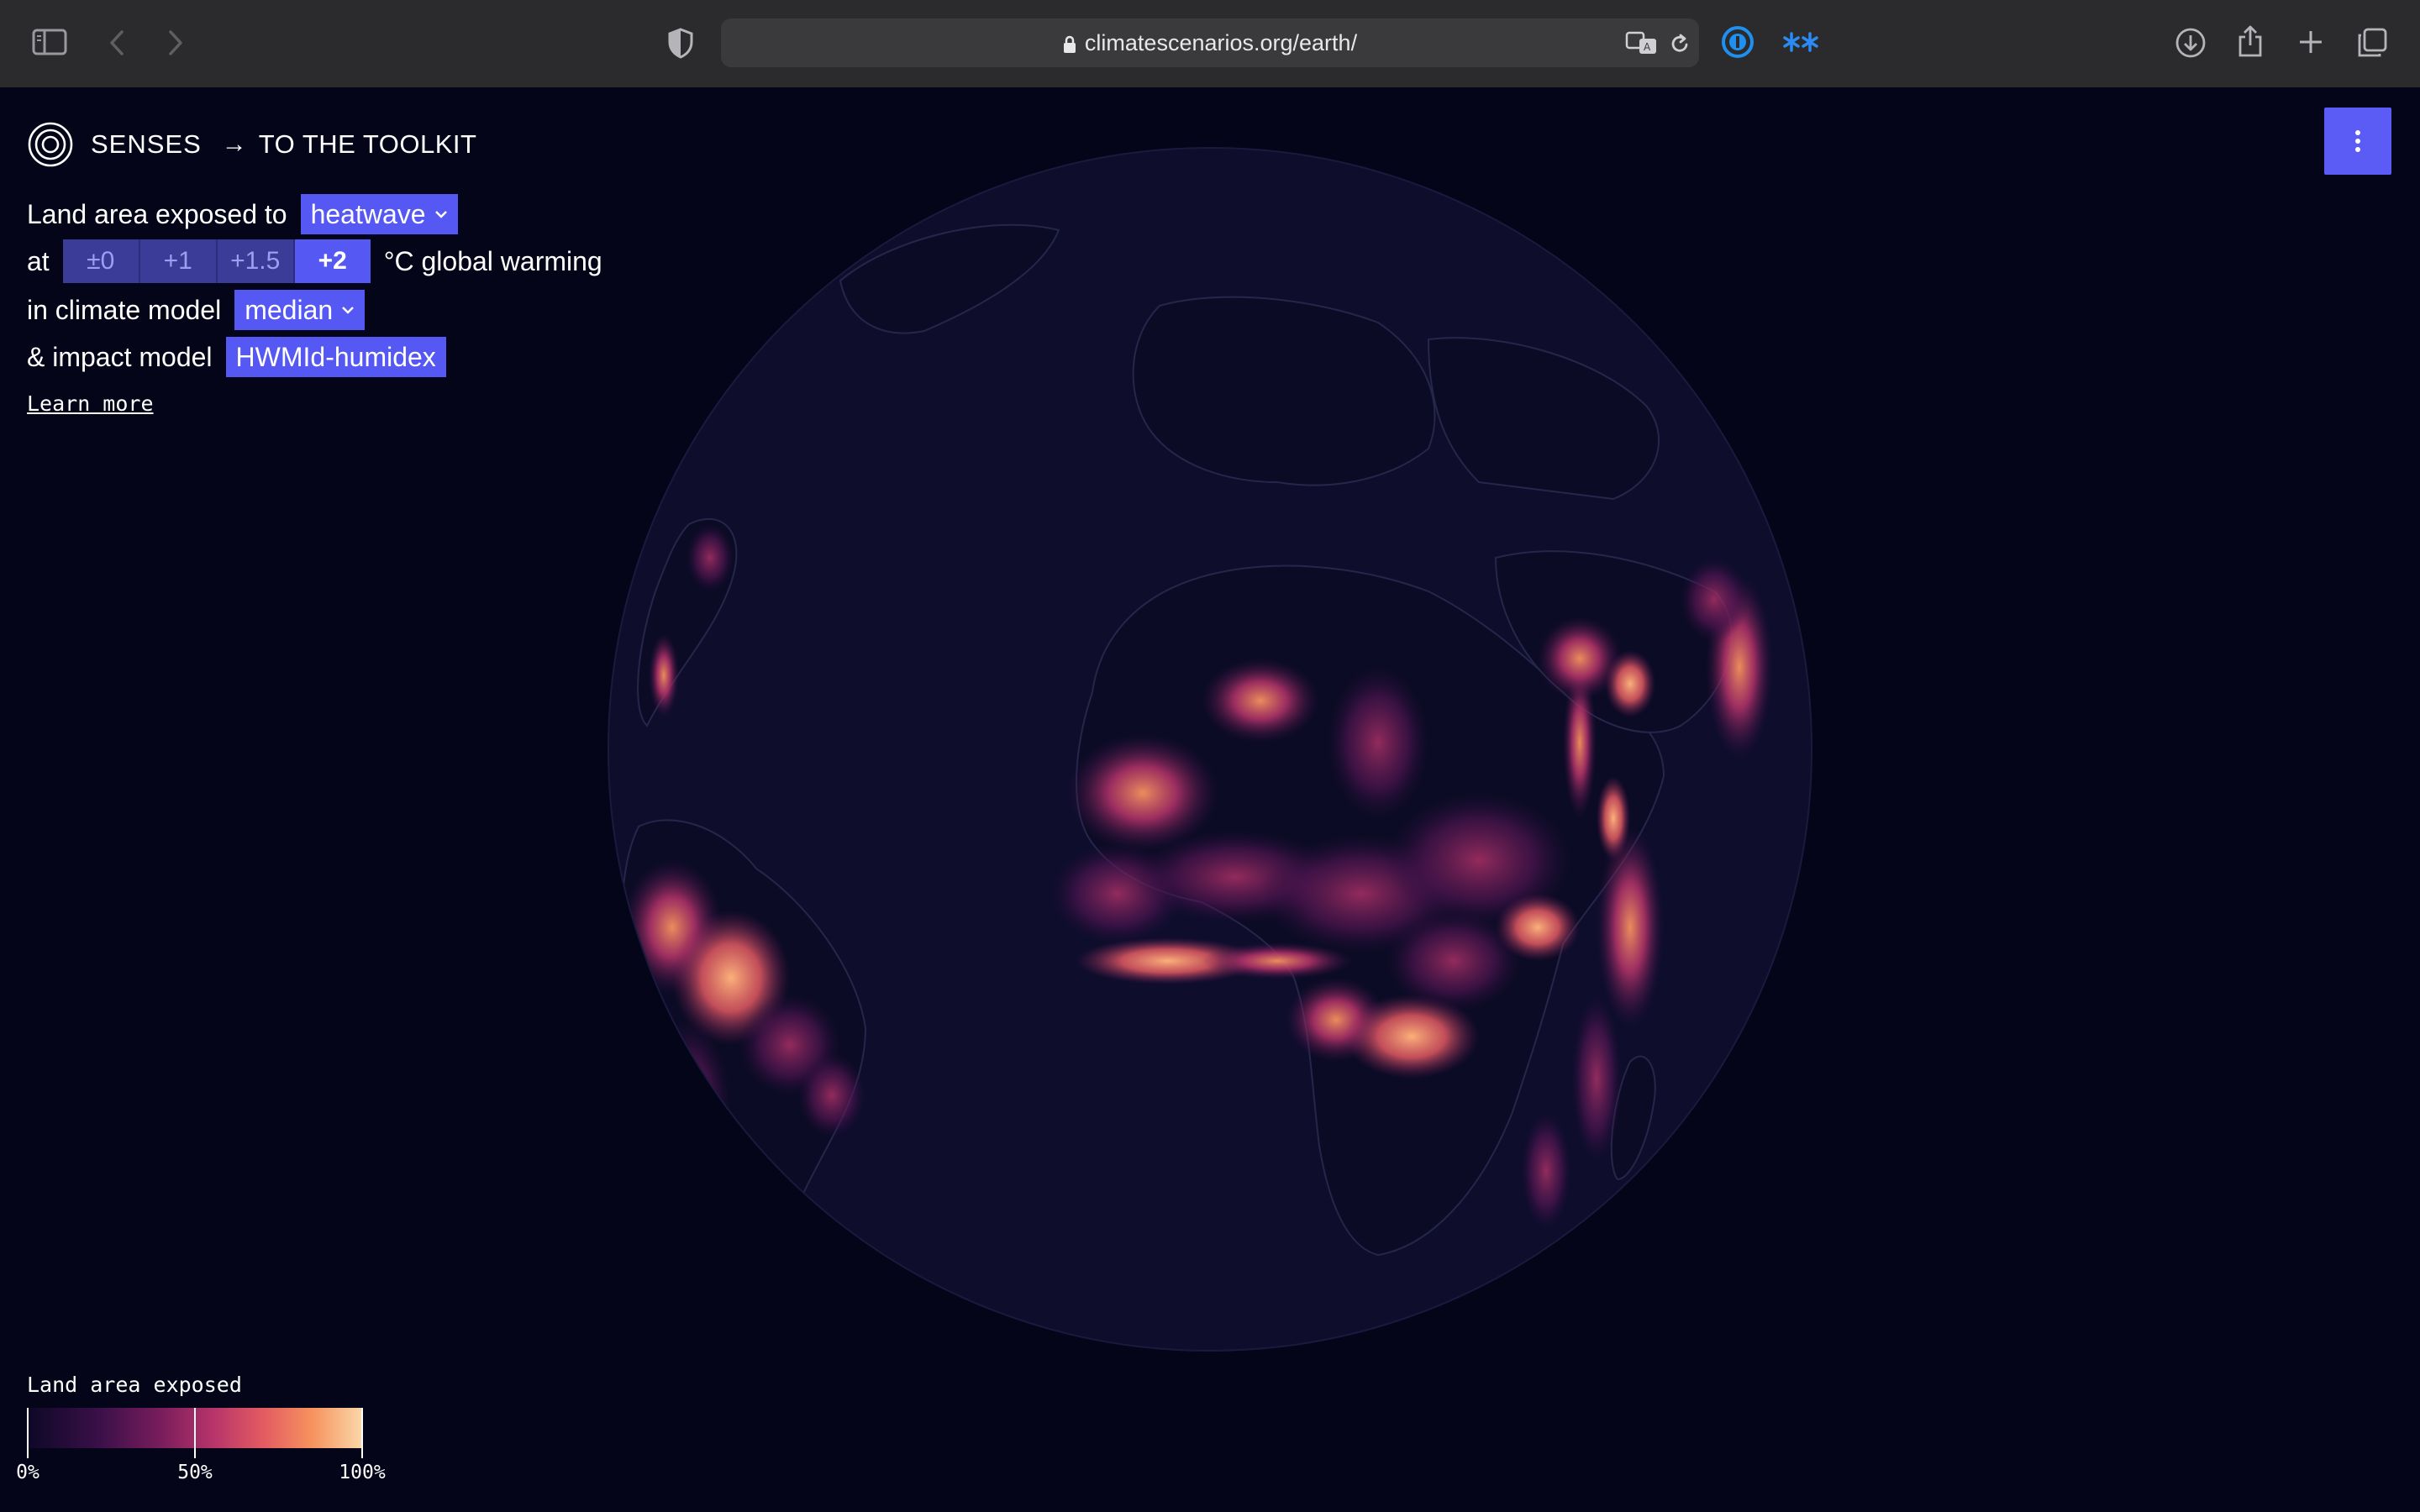 The height and width of the screenshot is (1512, 2420). What do you see at coordinates (157, 213) in the screenshot?
I see `hazard-label: Land area exposed to` at bounding box center [157, 213].